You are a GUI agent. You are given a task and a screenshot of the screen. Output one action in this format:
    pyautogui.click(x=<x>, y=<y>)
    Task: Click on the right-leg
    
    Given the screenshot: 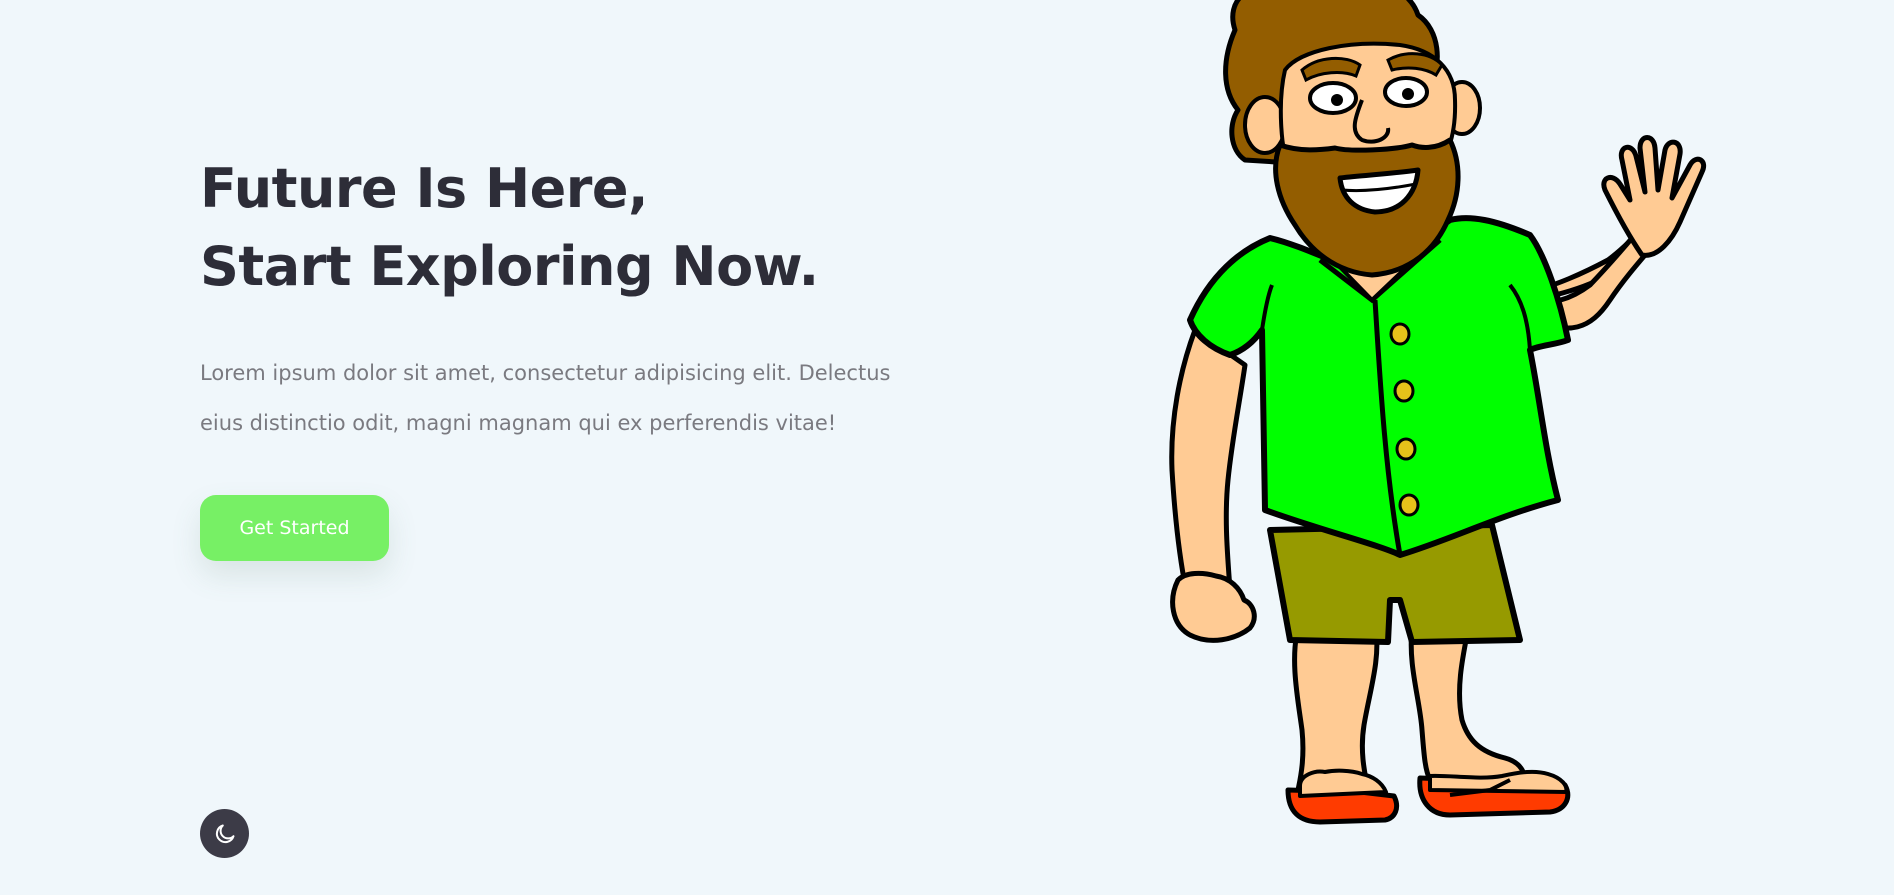 What is the action you would take?
    pyautogui.click(x=1468, y=707)
    